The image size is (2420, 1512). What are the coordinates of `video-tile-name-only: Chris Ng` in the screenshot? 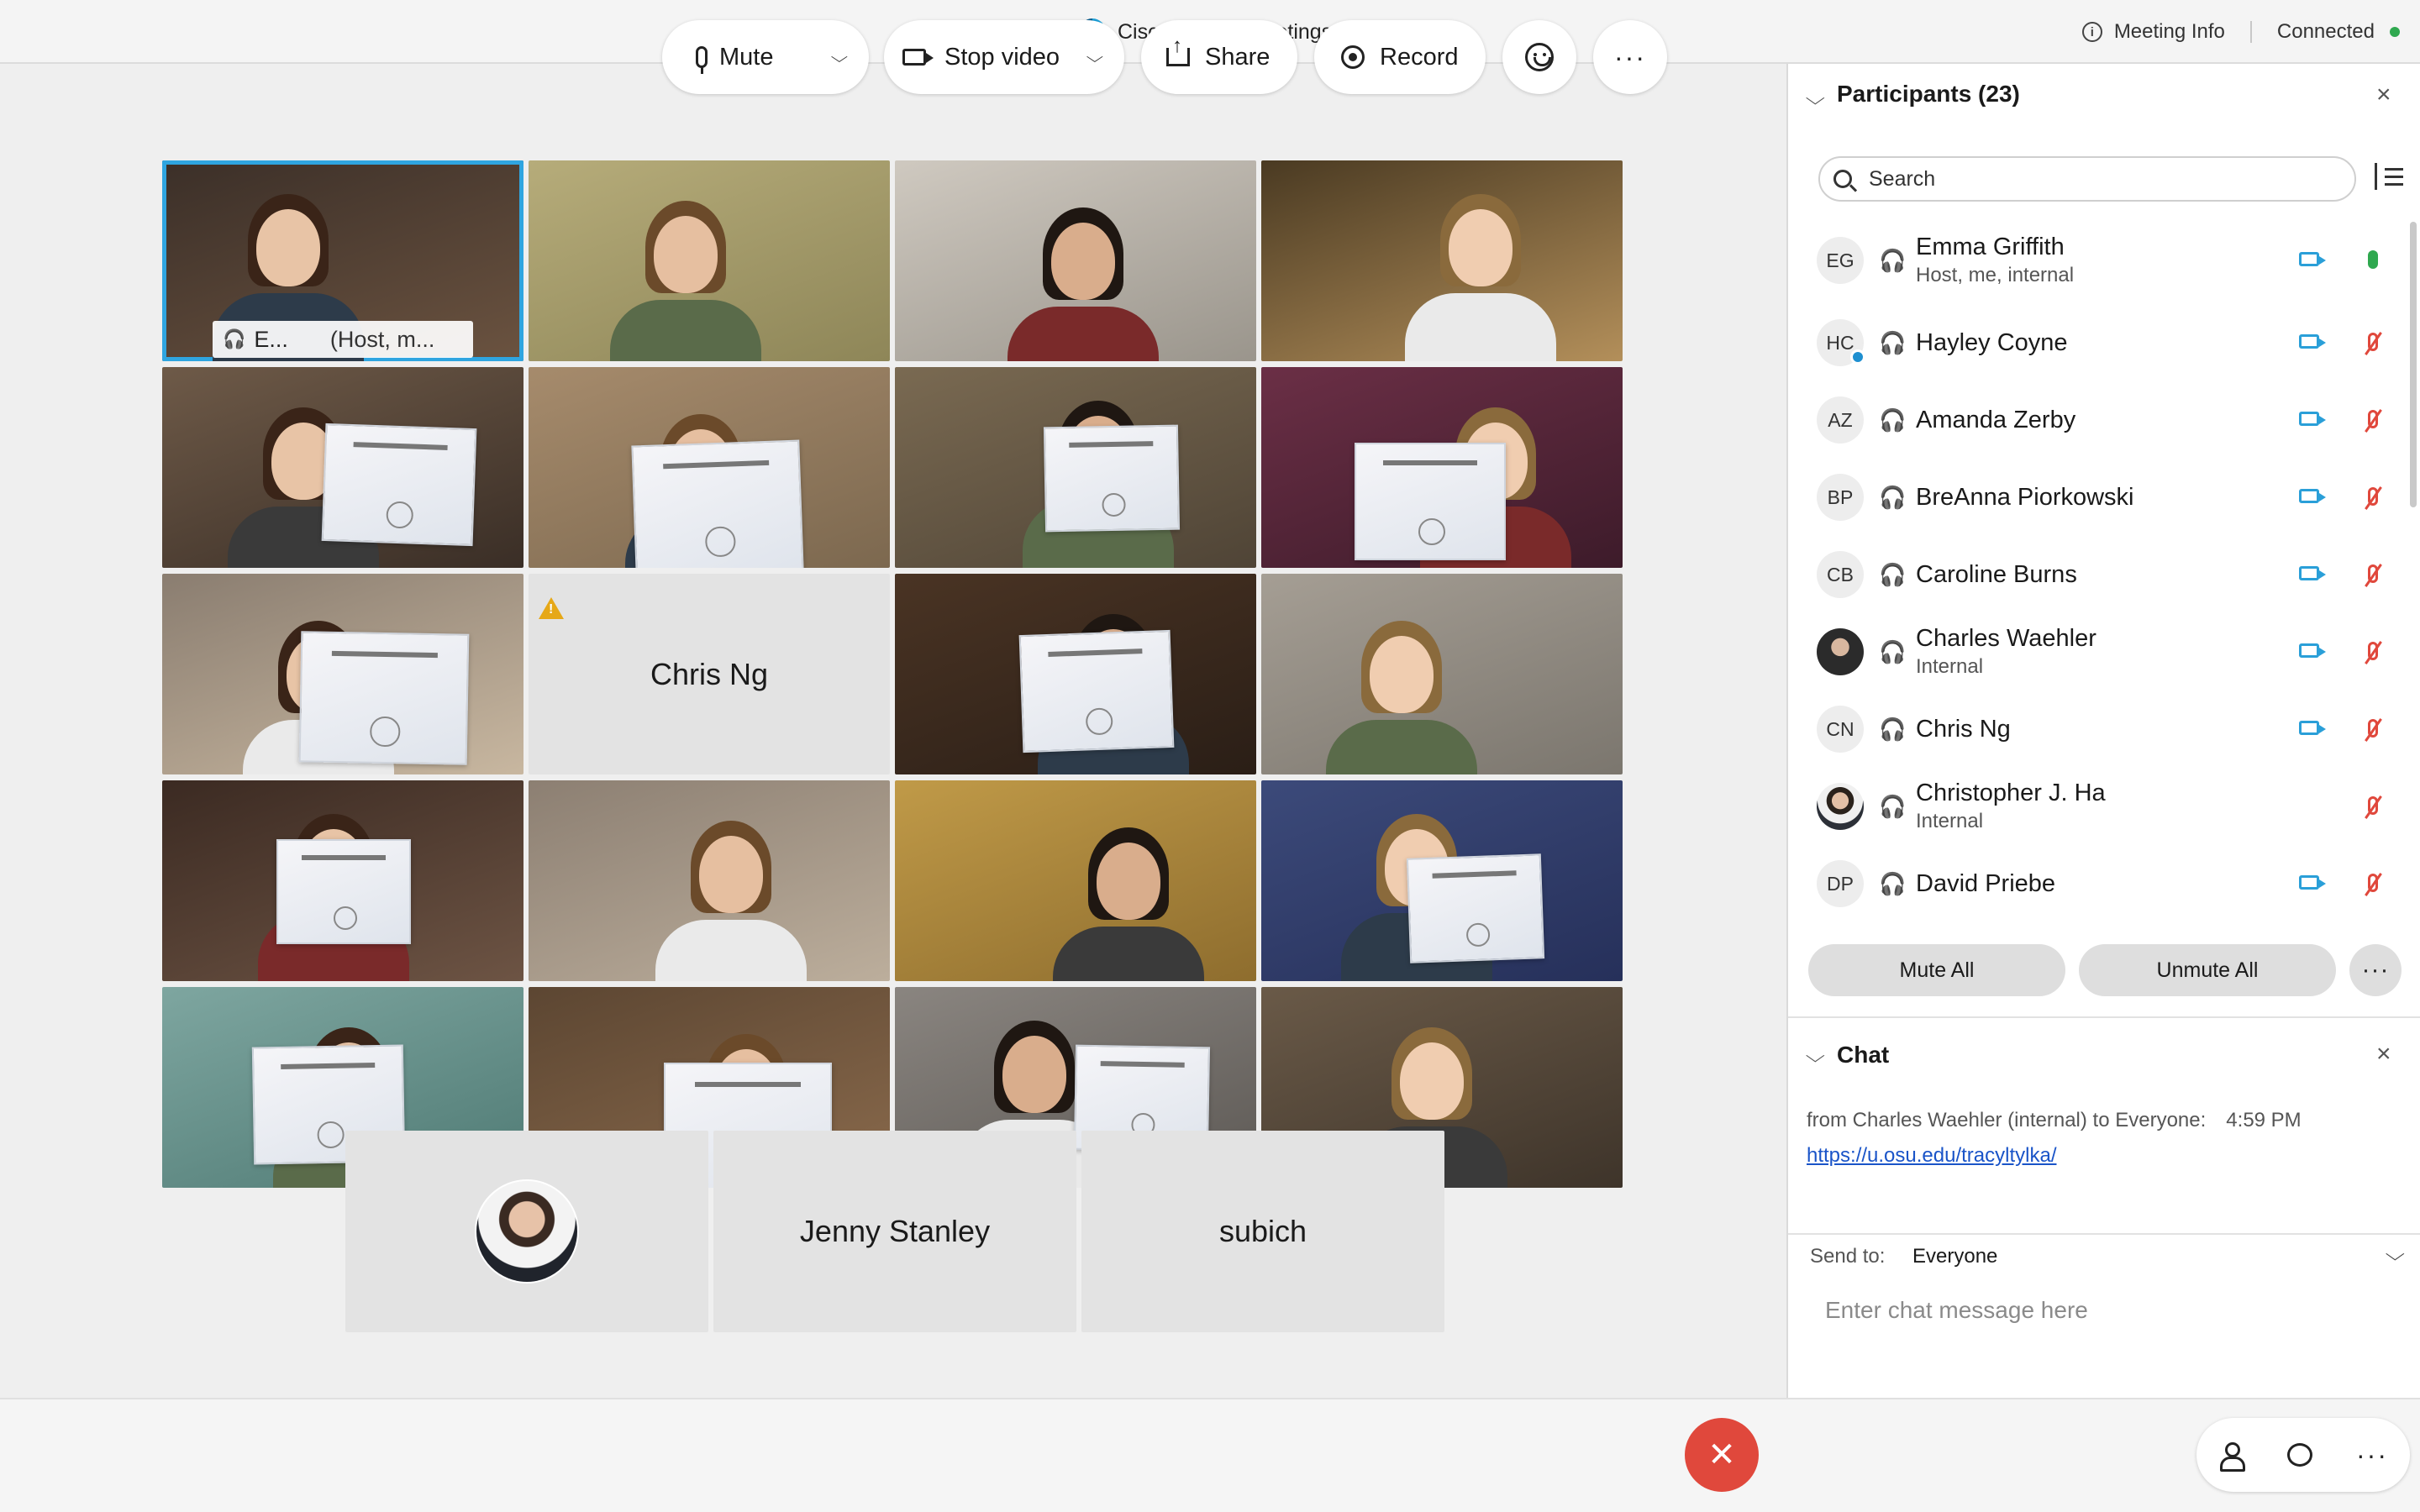 It's located at (709, 674).